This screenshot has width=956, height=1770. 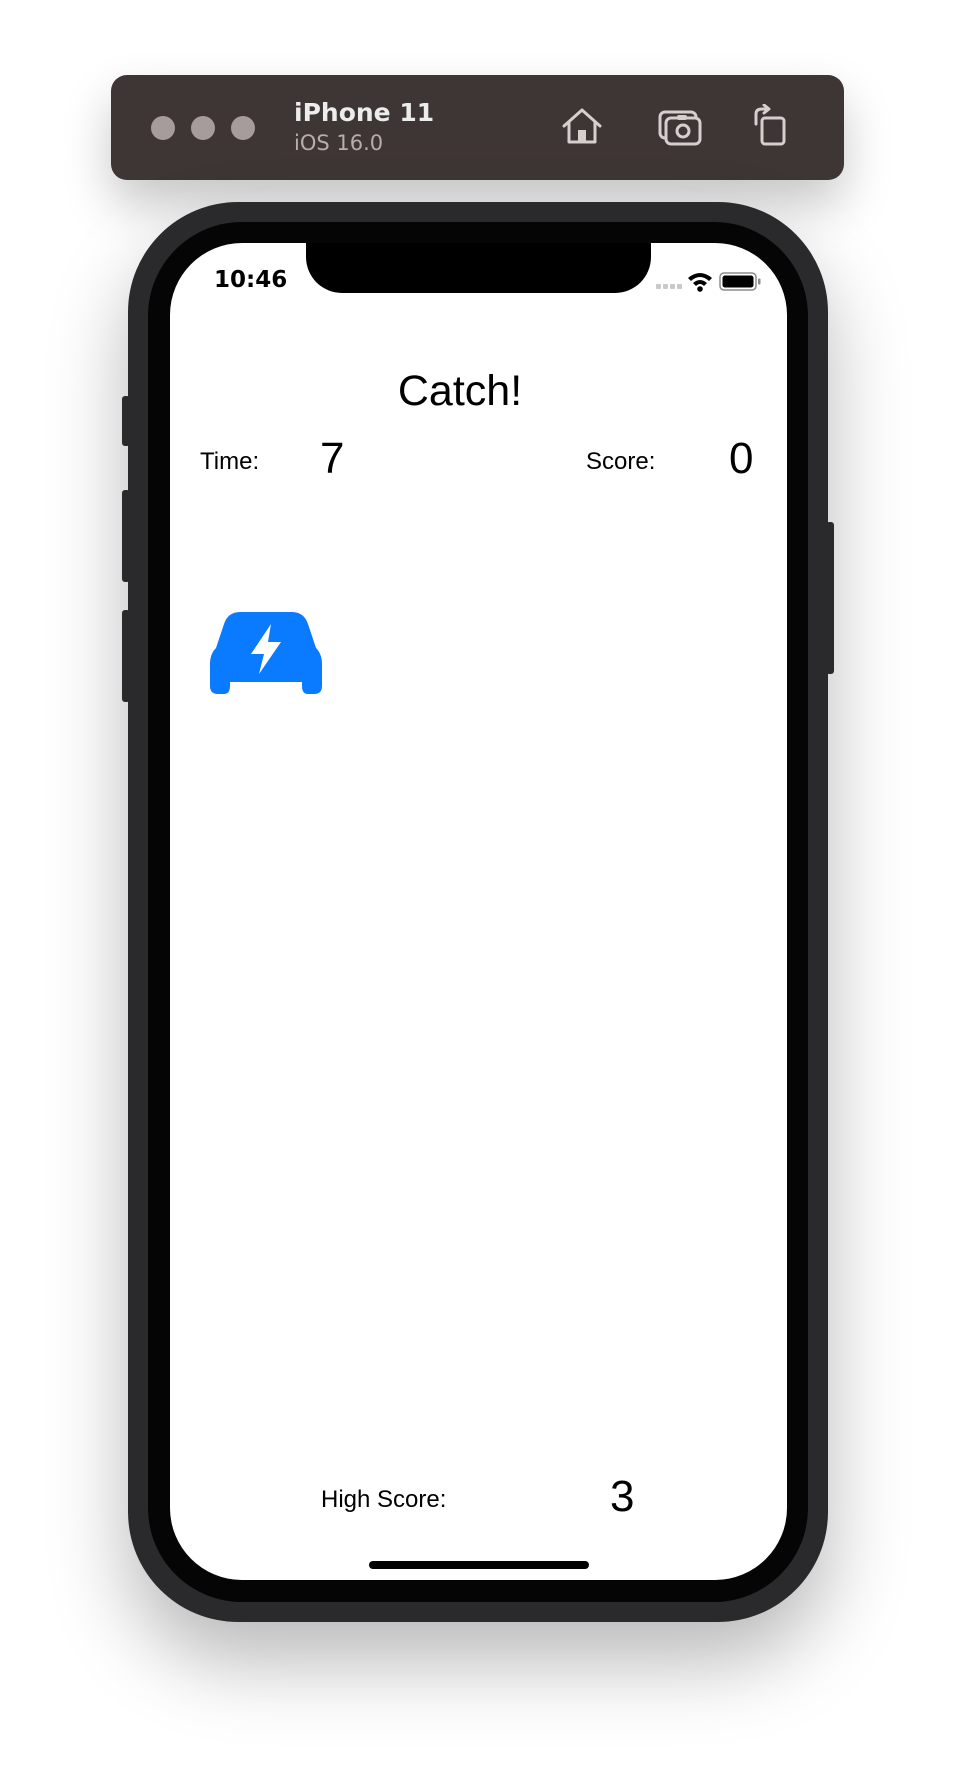 What do you see at coordinates (680, 126) in the screenshot?
I see `screenshot-icon` at bounding box center [680, 126].